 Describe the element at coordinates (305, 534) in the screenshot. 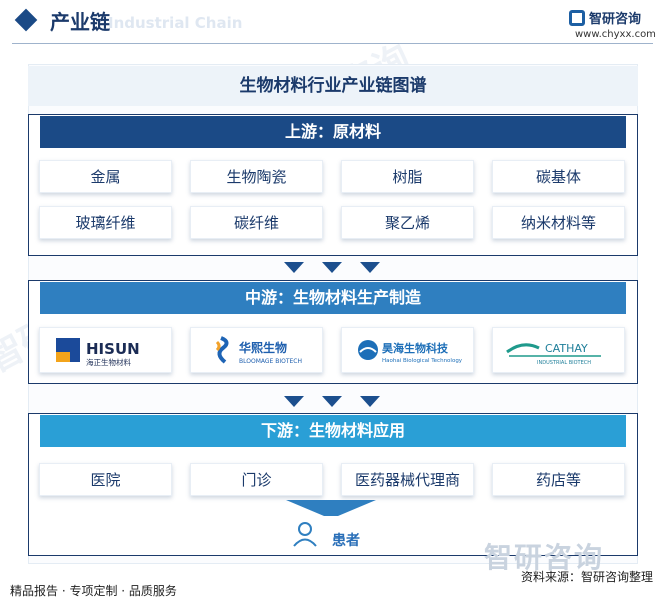

I see `patient-icon` at that location.